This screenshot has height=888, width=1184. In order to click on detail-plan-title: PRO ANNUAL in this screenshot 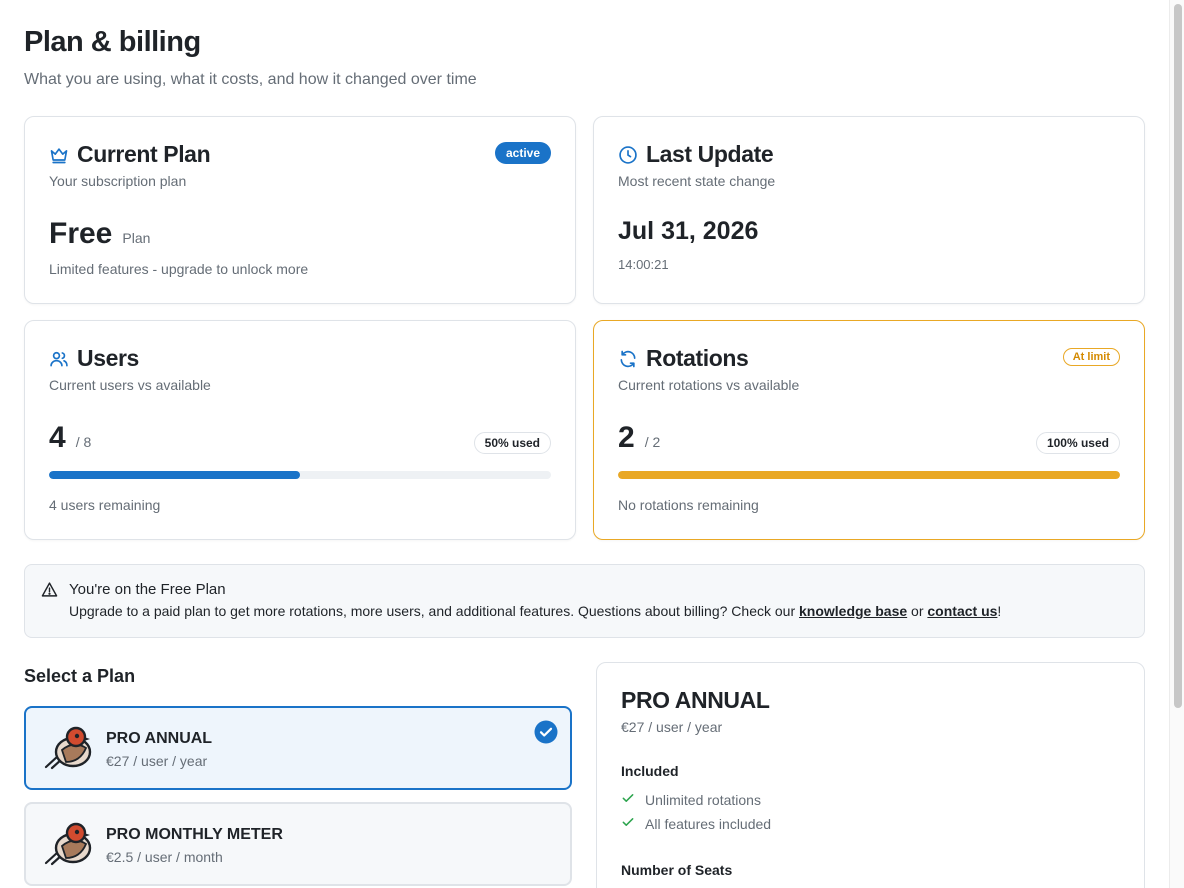, I will do `click(695, 700)`.